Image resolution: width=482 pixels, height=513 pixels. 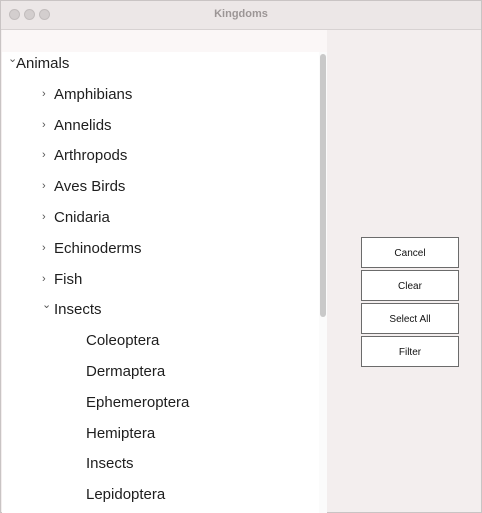 What do you see at coordinates (161, 67) in the screenshot?
I see `tree-row: ⌄ Animals` at bounding box center [161, 67].